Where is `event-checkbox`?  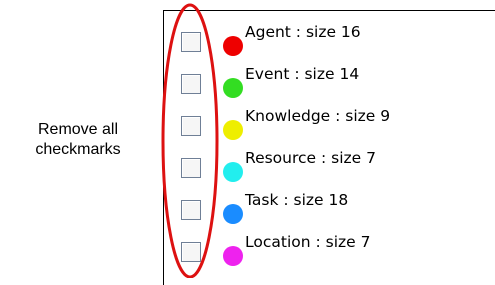
event-checkbox is located at coordinates (191, 84).